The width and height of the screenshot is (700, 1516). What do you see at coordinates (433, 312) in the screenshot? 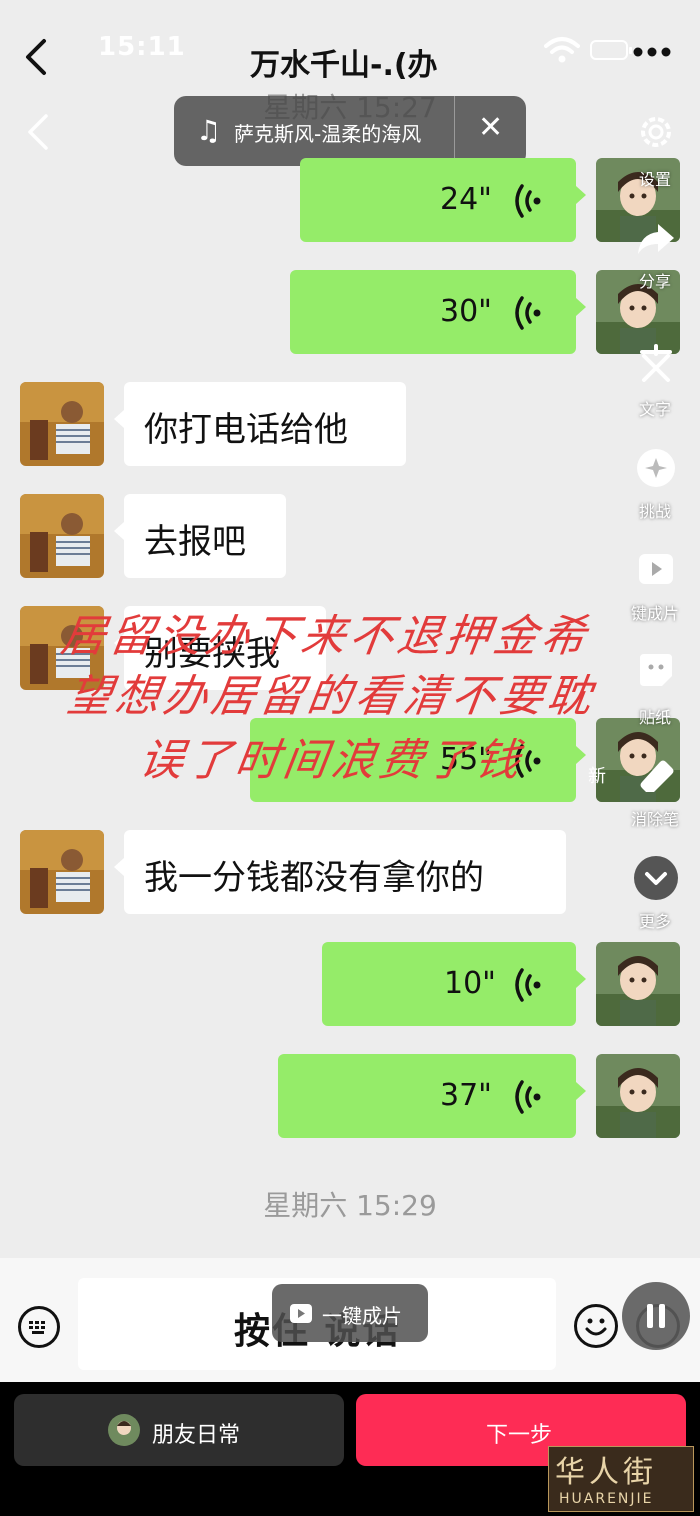
I see `voice-message-bubble: 30"` at bounding box center [433, 312].